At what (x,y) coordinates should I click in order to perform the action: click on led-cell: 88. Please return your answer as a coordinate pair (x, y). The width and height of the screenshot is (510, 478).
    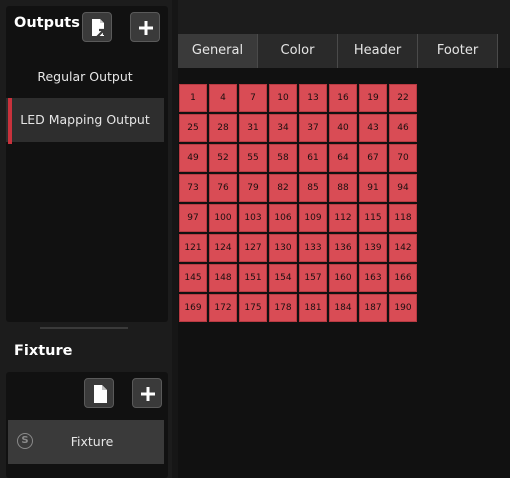
    Looking at the image, I should click on (343, 188).